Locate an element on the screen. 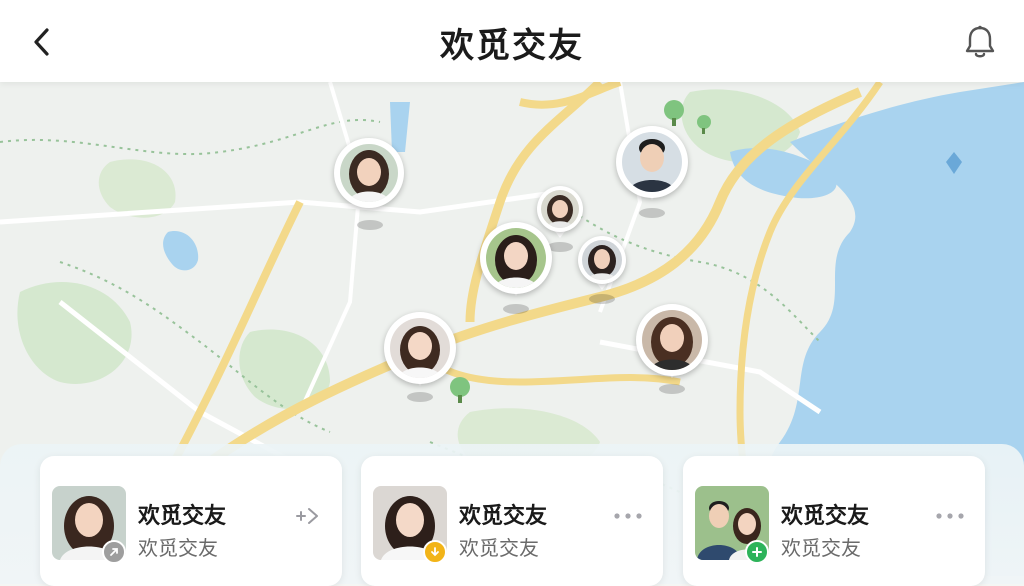  down-arrow-icon is located at coordinates (435, 552).